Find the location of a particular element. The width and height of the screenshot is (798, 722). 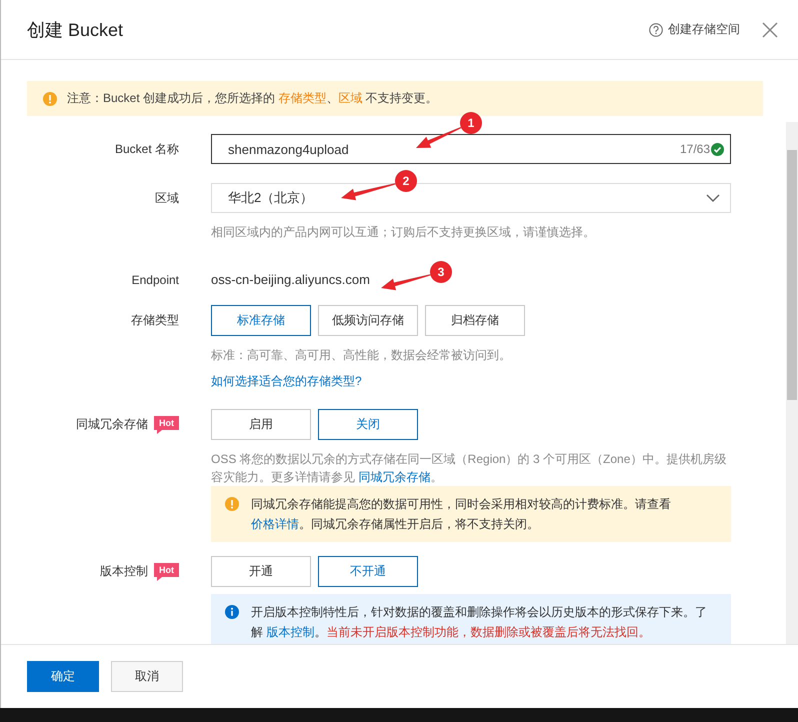

confirm-button: 确定 is located at coordinates (63, 676).